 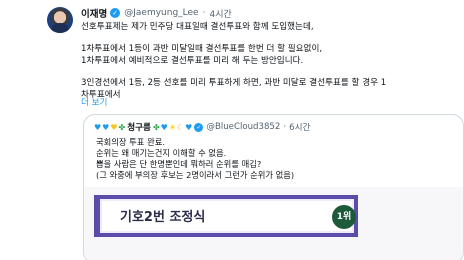 I want to click on name-emoji-decorations: ♥ ♥ ♥ ✤, so click(x=109, y=127).